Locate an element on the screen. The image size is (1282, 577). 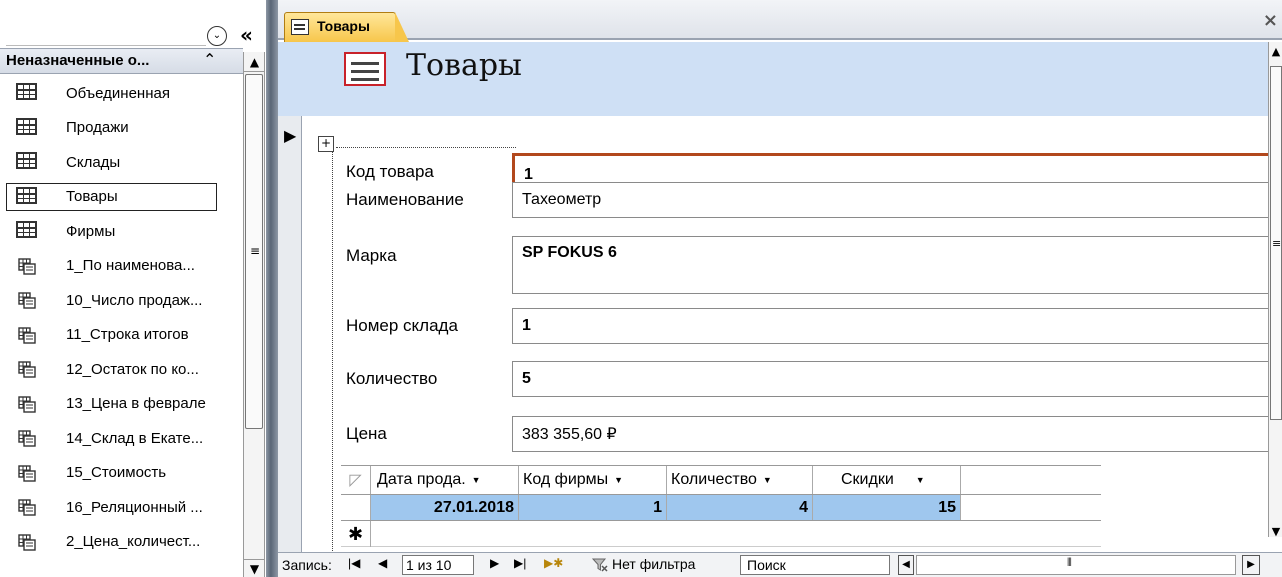
field-label-cena: Цена is located at coordinates (366, 433).